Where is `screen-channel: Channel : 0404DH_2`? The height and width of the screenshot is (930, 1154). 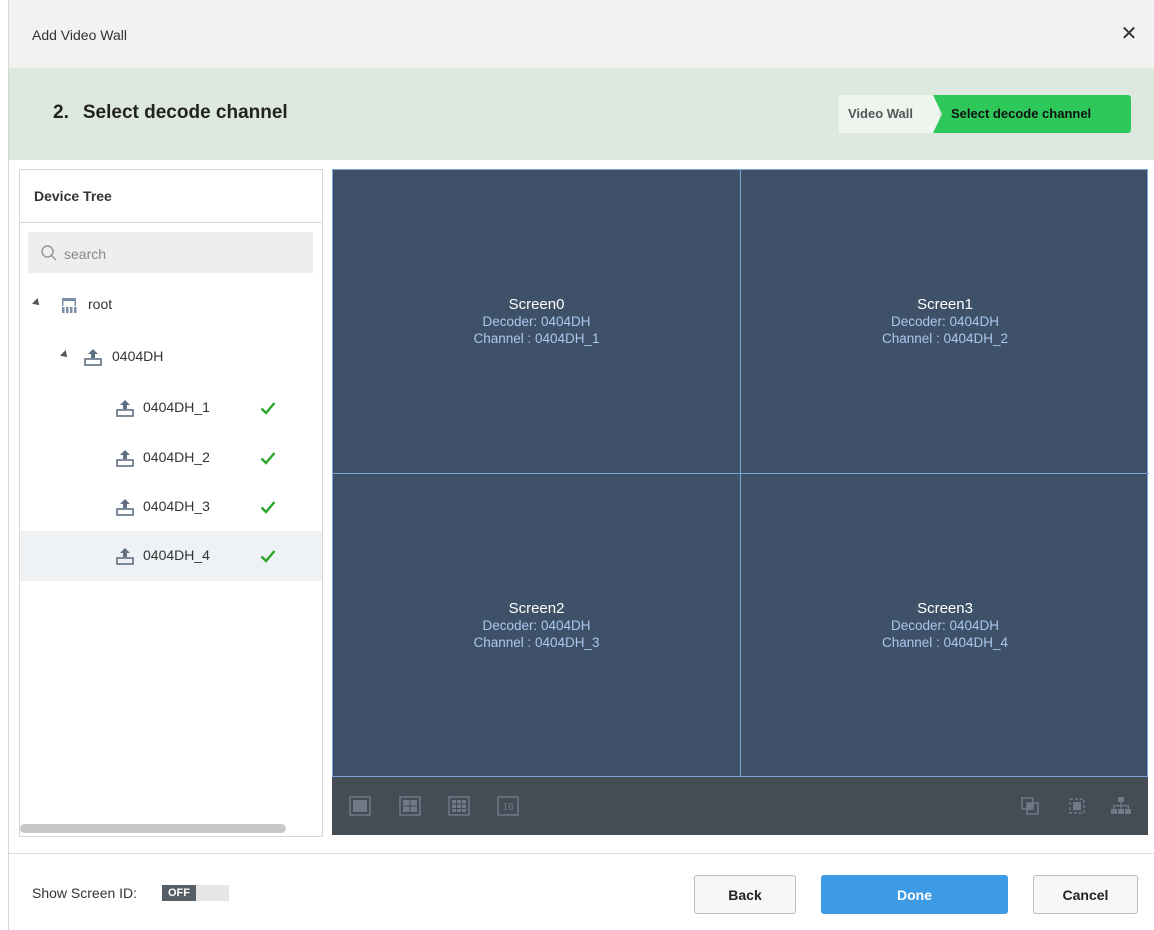 screen-channel: Channel : 0404DH_2 is located at coordinates (945, 338).